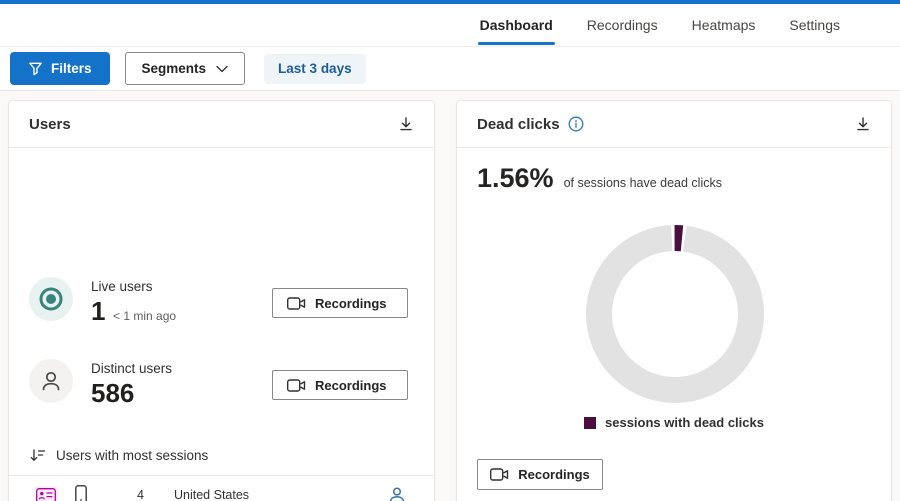 The height and width of the screenshot is (501, 900). Describe the element at coordinates (50, 124) in the screenshot. I see `users-card-title: Users` at that location.